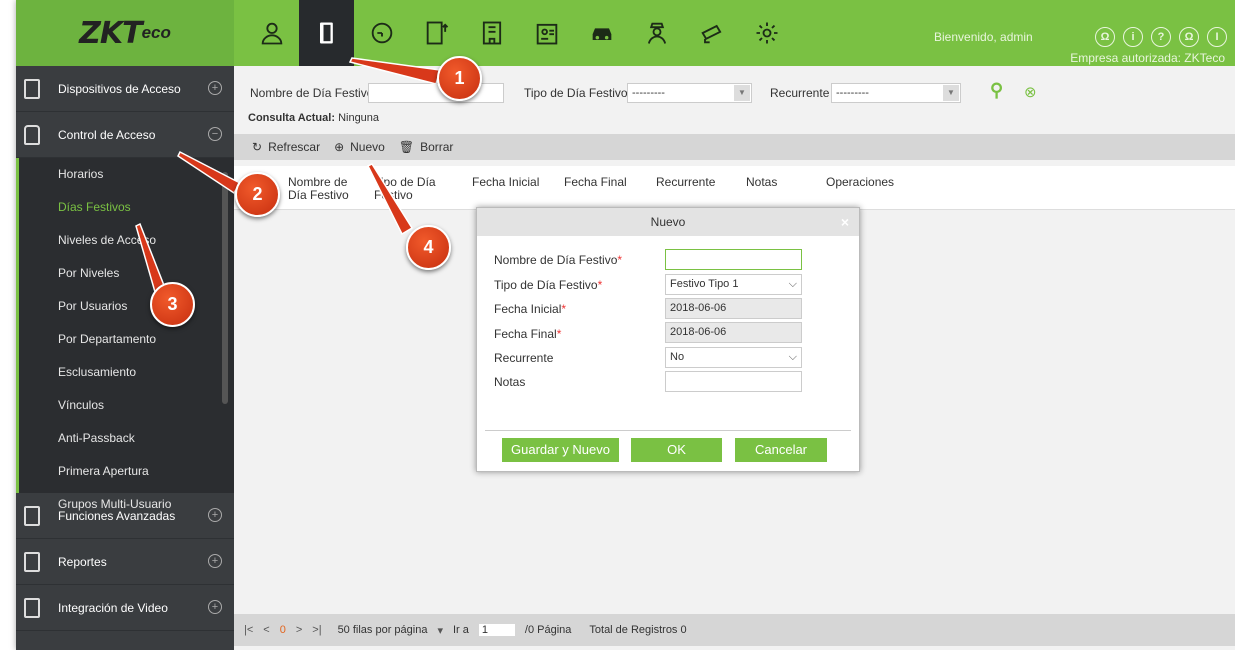 This screenshot has width=1235, height=650. What do you see at coordinates (689, 93) in the screenshot?
I see `filter-type-select: --------- ▼` at bounding box center [689, 93].